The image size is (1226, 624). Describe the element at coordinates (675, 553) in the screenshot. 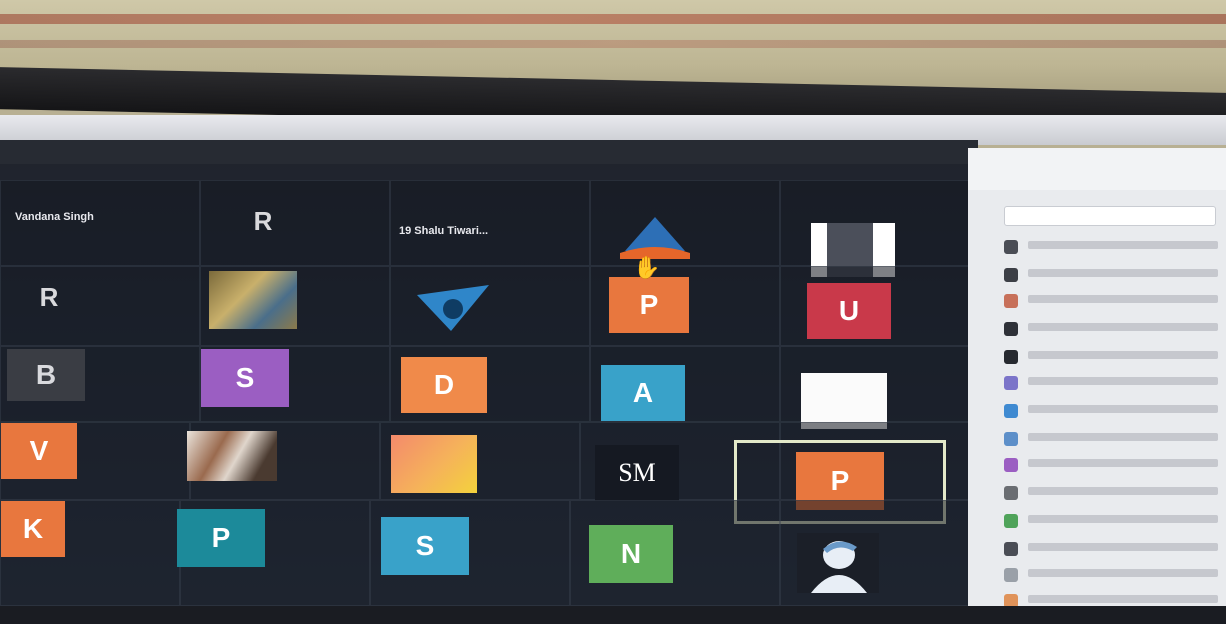

I see `participant-tile: N` at that location.